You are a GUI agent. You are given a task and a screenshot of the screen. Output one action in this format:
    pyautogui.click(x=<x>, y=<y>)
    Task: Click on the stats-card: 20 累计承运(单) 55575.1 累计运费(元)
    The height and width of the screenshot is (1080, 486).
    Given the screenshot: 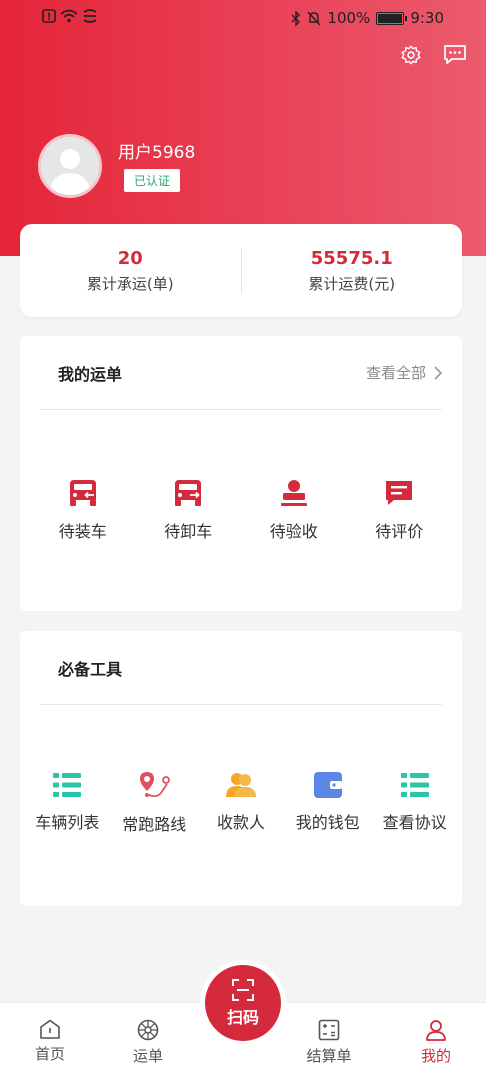 What is the action you would take?
    pyautogui.click(x=241, y=270)
    